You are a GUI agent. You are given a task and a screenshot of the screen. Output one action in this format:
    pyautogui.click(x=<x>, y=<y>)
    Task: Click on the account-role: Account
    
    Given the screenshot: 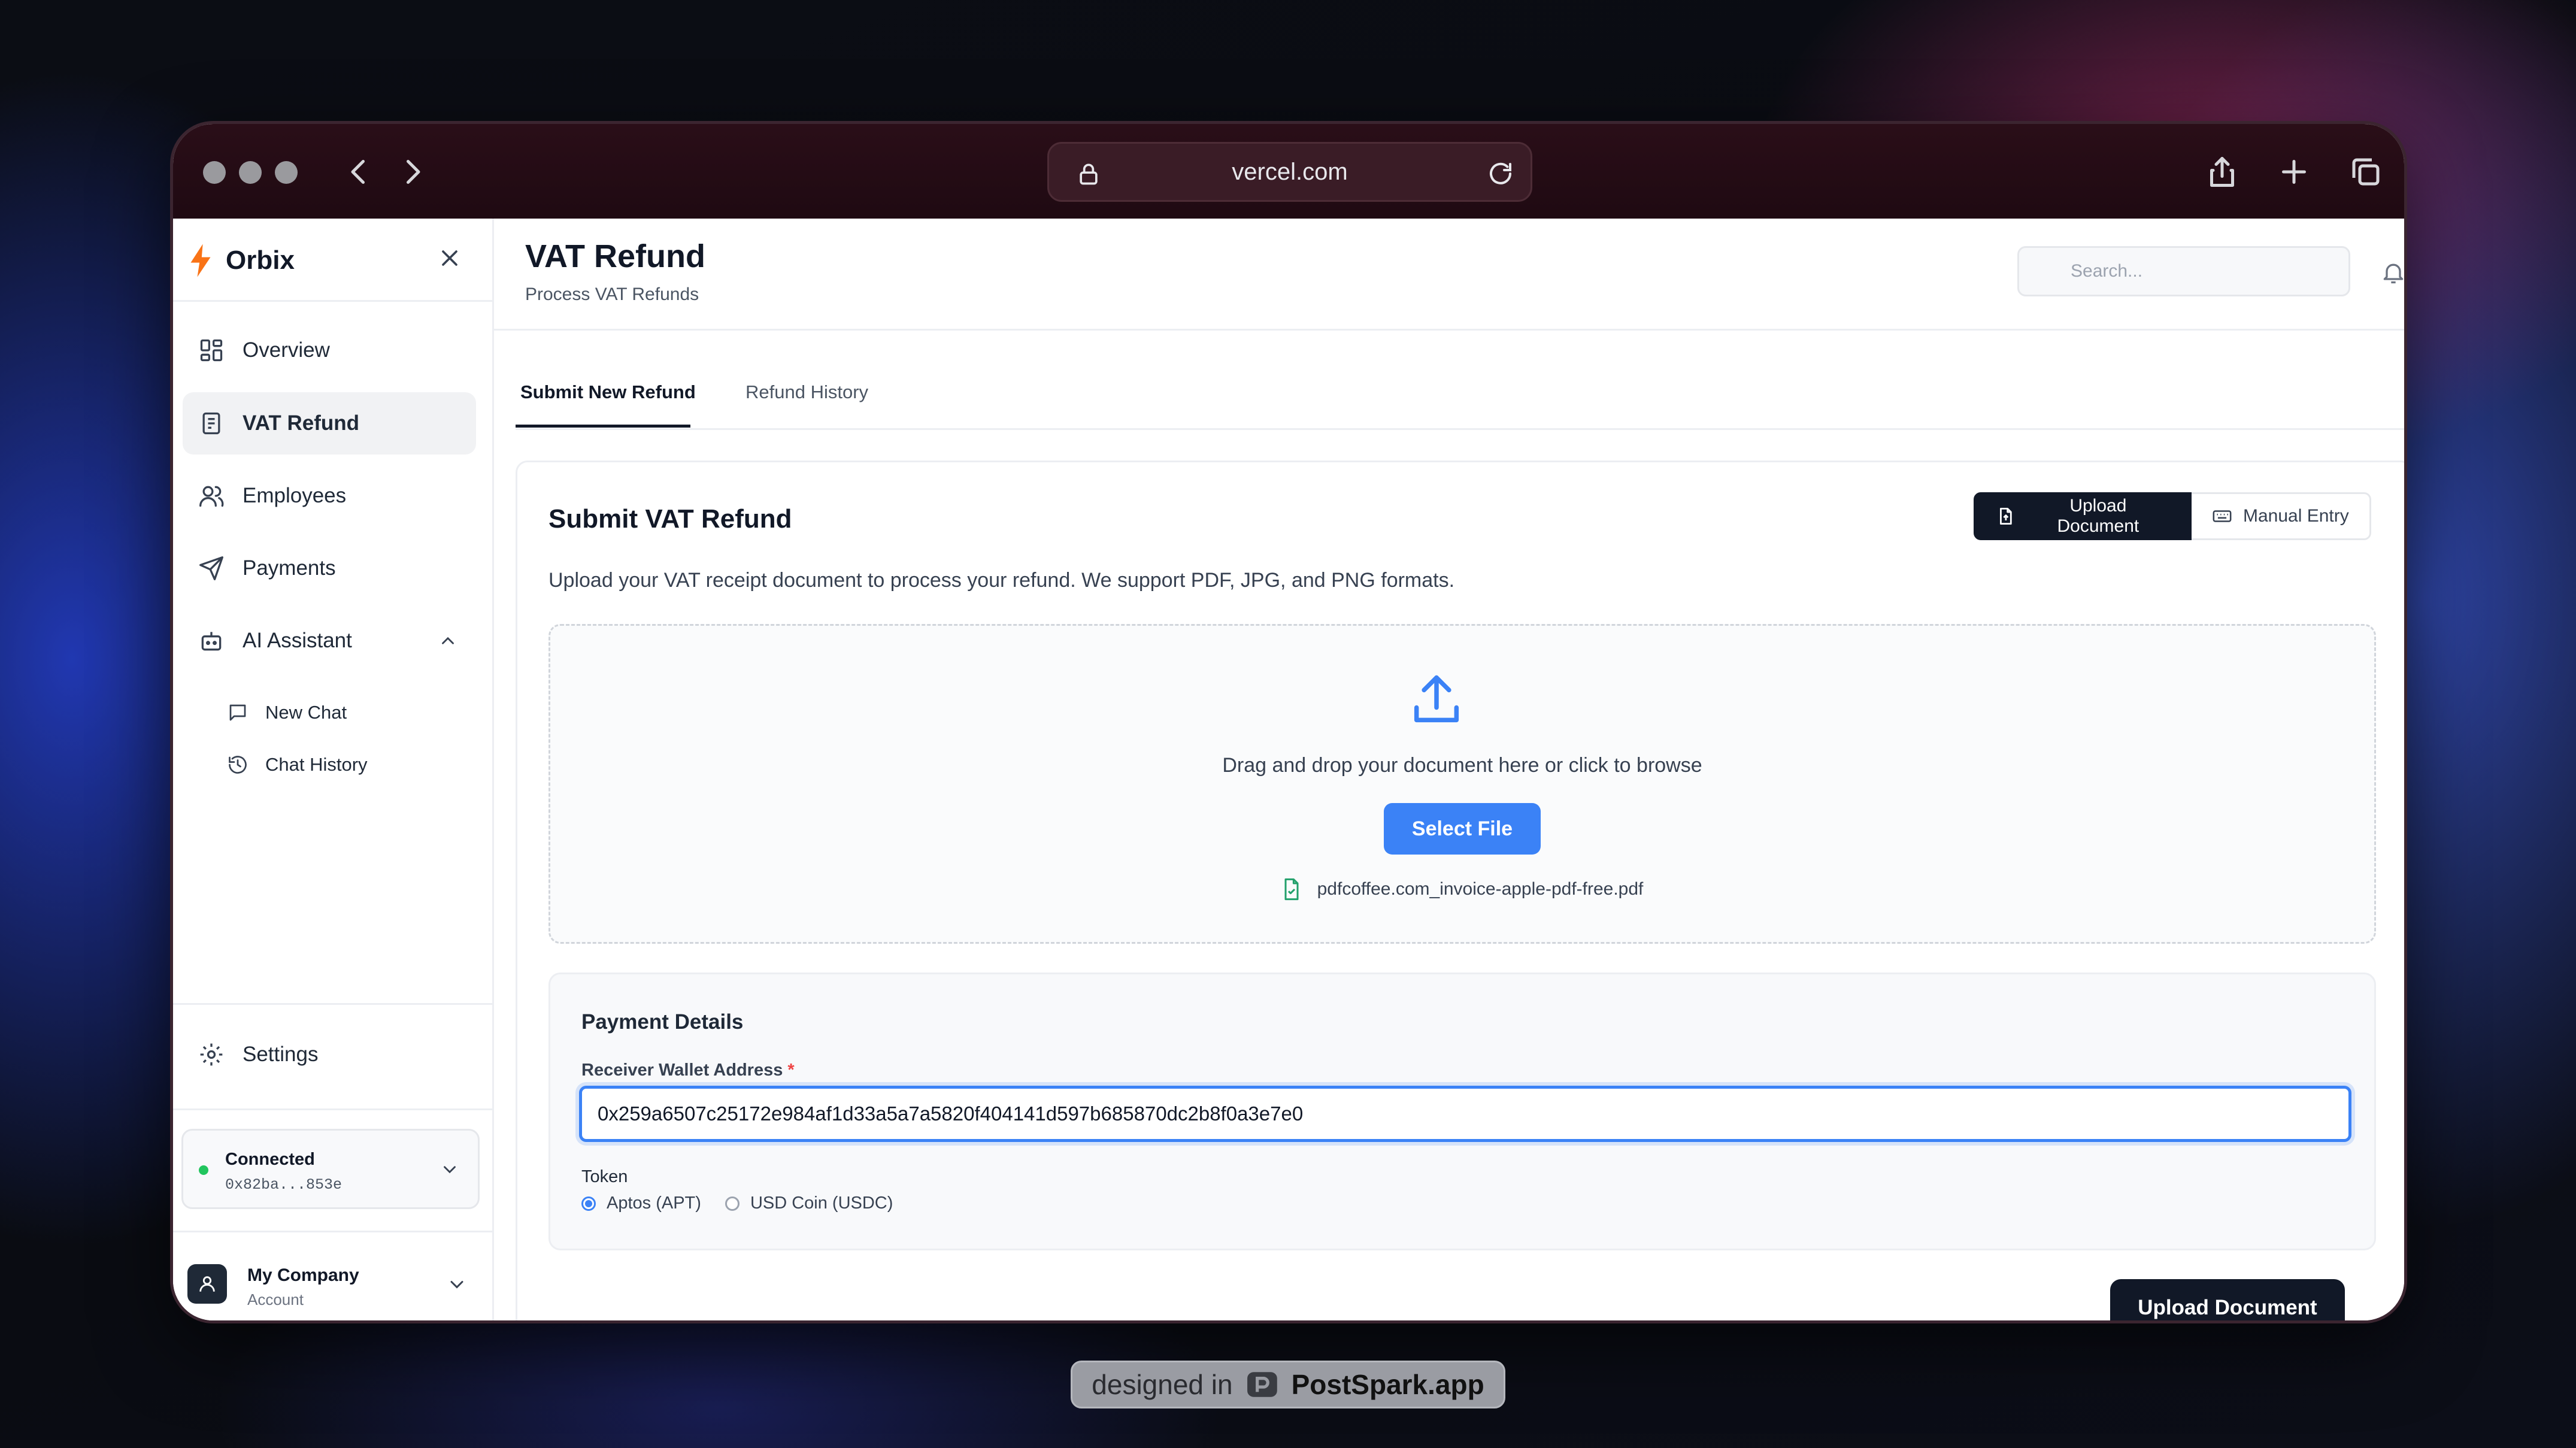 What is the action you would take?
    pyautogui.click(x=275, y=1300)
    